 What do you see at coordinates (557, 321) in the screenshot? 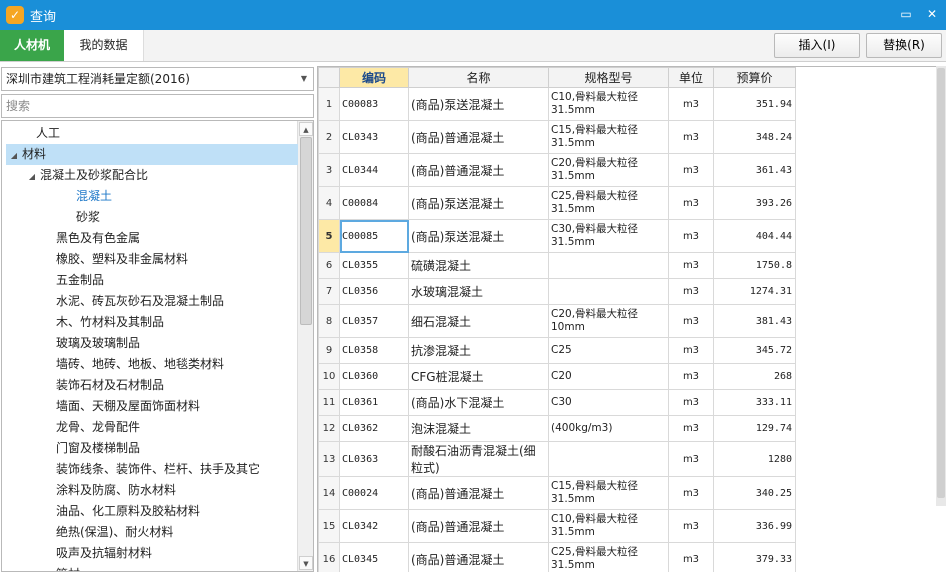
I see `table-row: 8 CL0357 细石混凝土 C20,骨料最大粒径10mm m3 381.43` at bounding box center [557, 321].